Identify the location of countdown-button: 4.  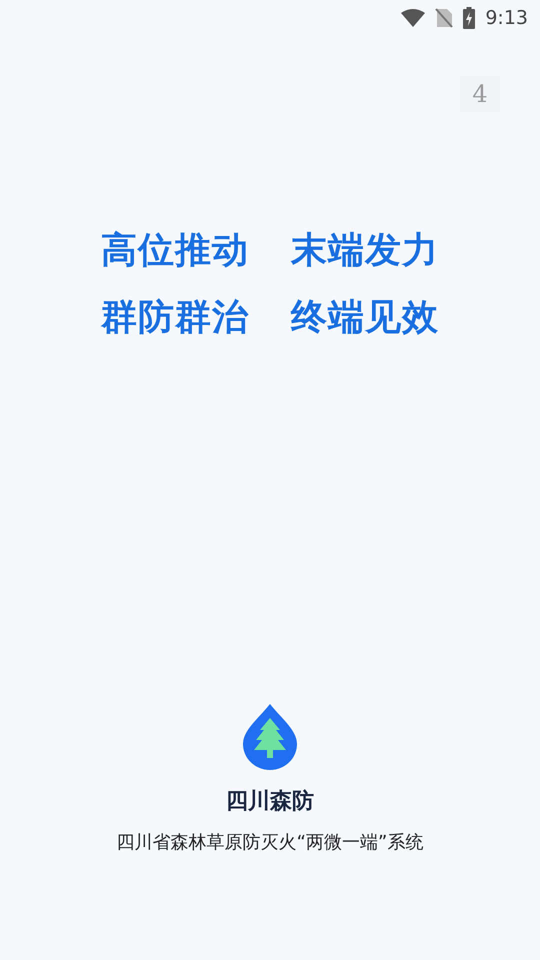
(480, 94).